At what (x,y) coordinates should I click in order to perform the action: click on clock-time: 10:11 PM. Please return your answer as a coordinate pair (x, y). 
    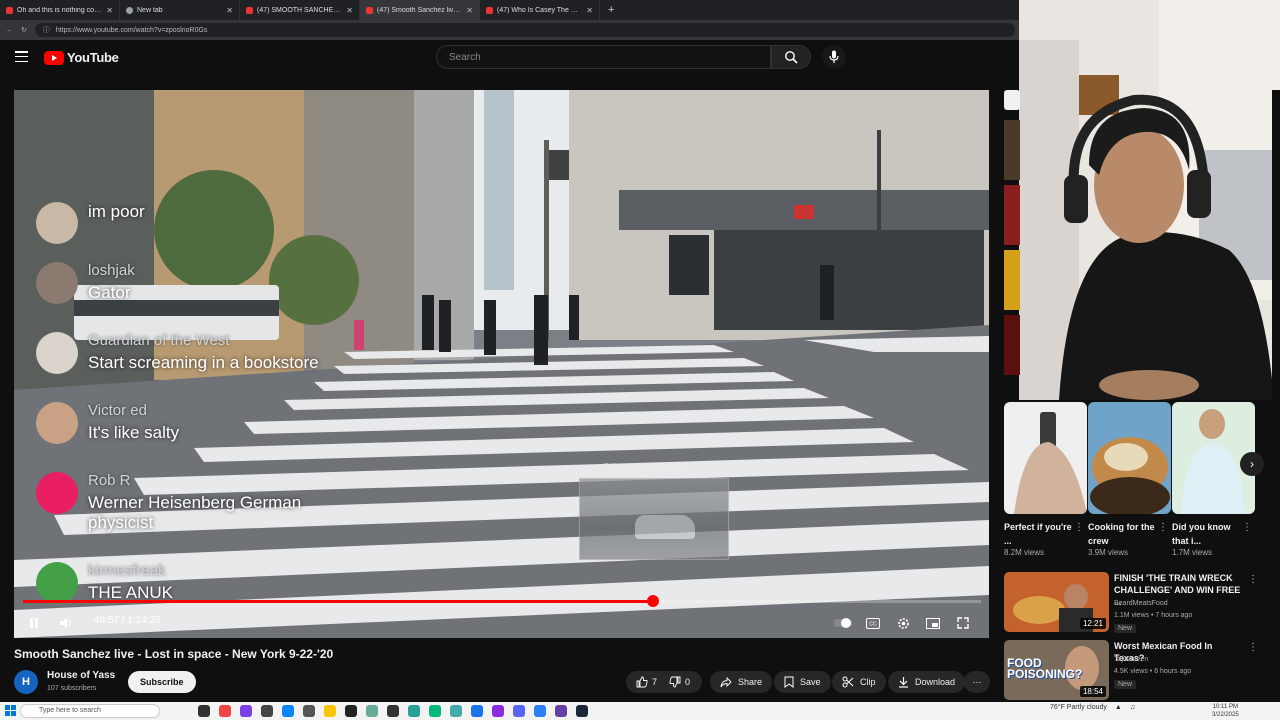
    Looking at the image, I should click on (1225, 707).